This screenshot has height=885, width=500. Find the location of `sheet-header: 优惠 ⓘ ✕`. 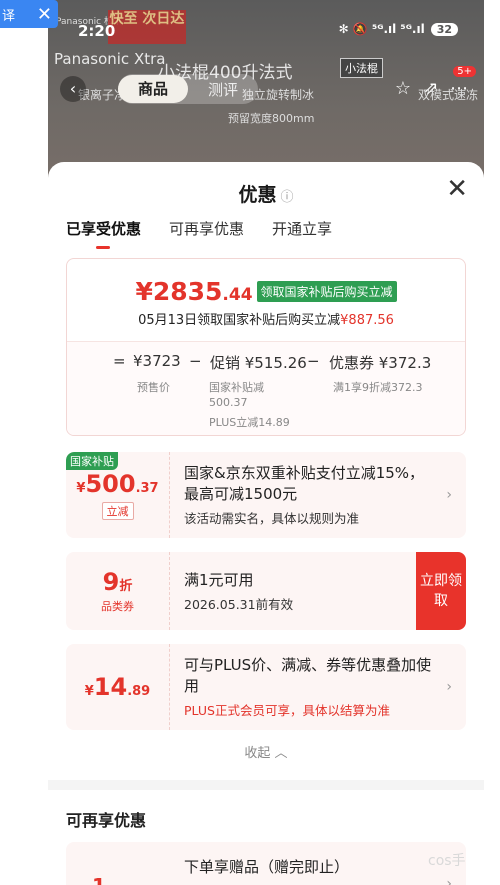

sheet-header: 优惠 ⓘ ✕ is located at coordinates (266, 191).